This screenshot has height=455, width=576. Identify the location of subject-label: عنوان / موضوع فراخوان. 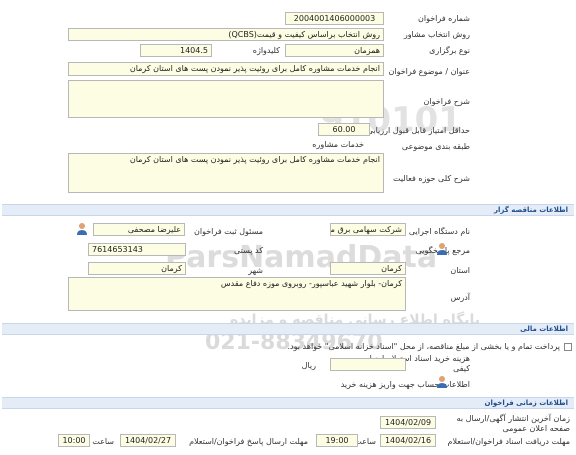
(429, 71).